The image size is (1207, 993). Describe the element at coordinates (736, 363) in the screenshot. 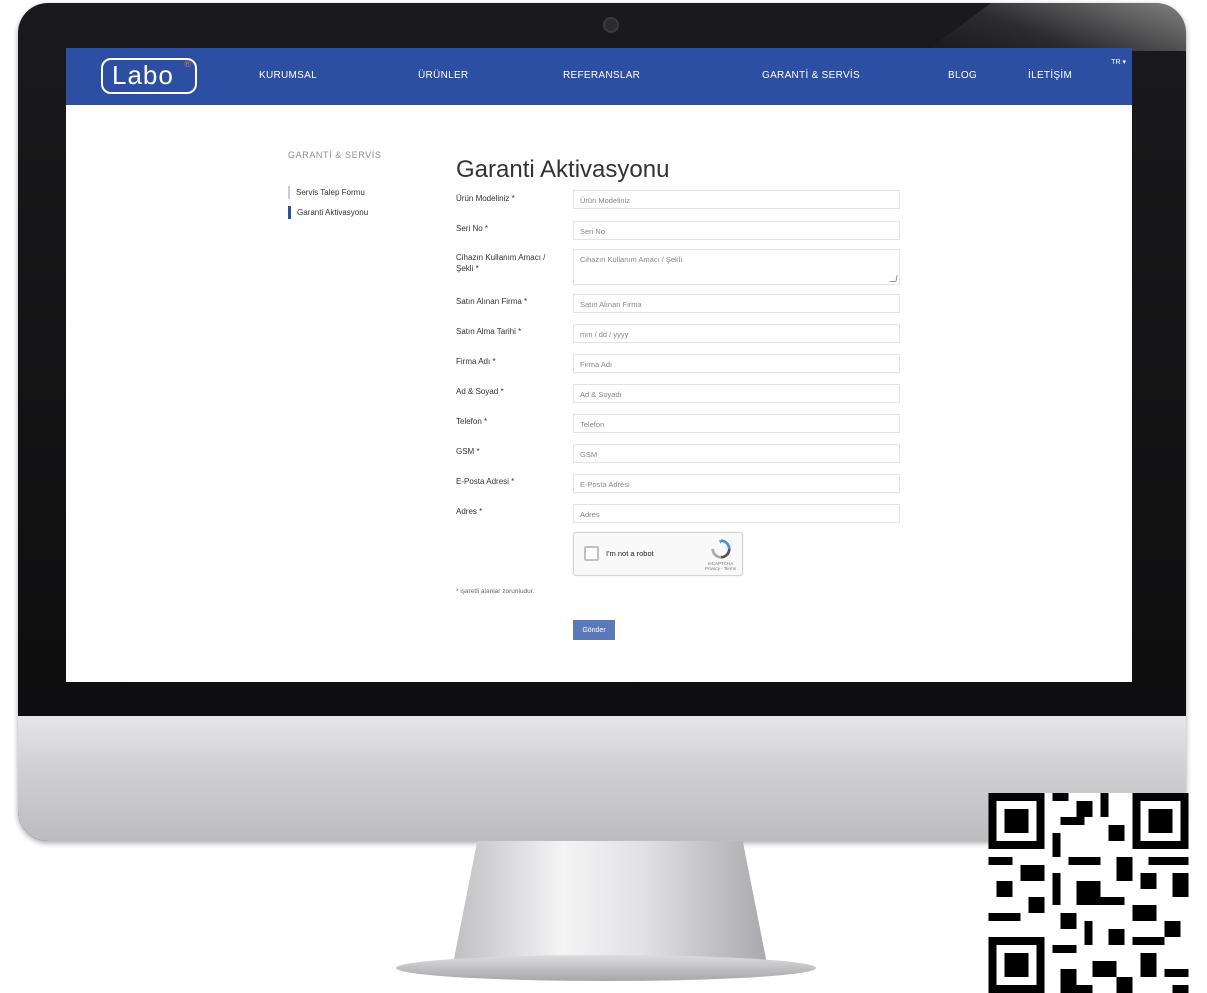

I see `input-firma-adi: Firma Adı` at that location.